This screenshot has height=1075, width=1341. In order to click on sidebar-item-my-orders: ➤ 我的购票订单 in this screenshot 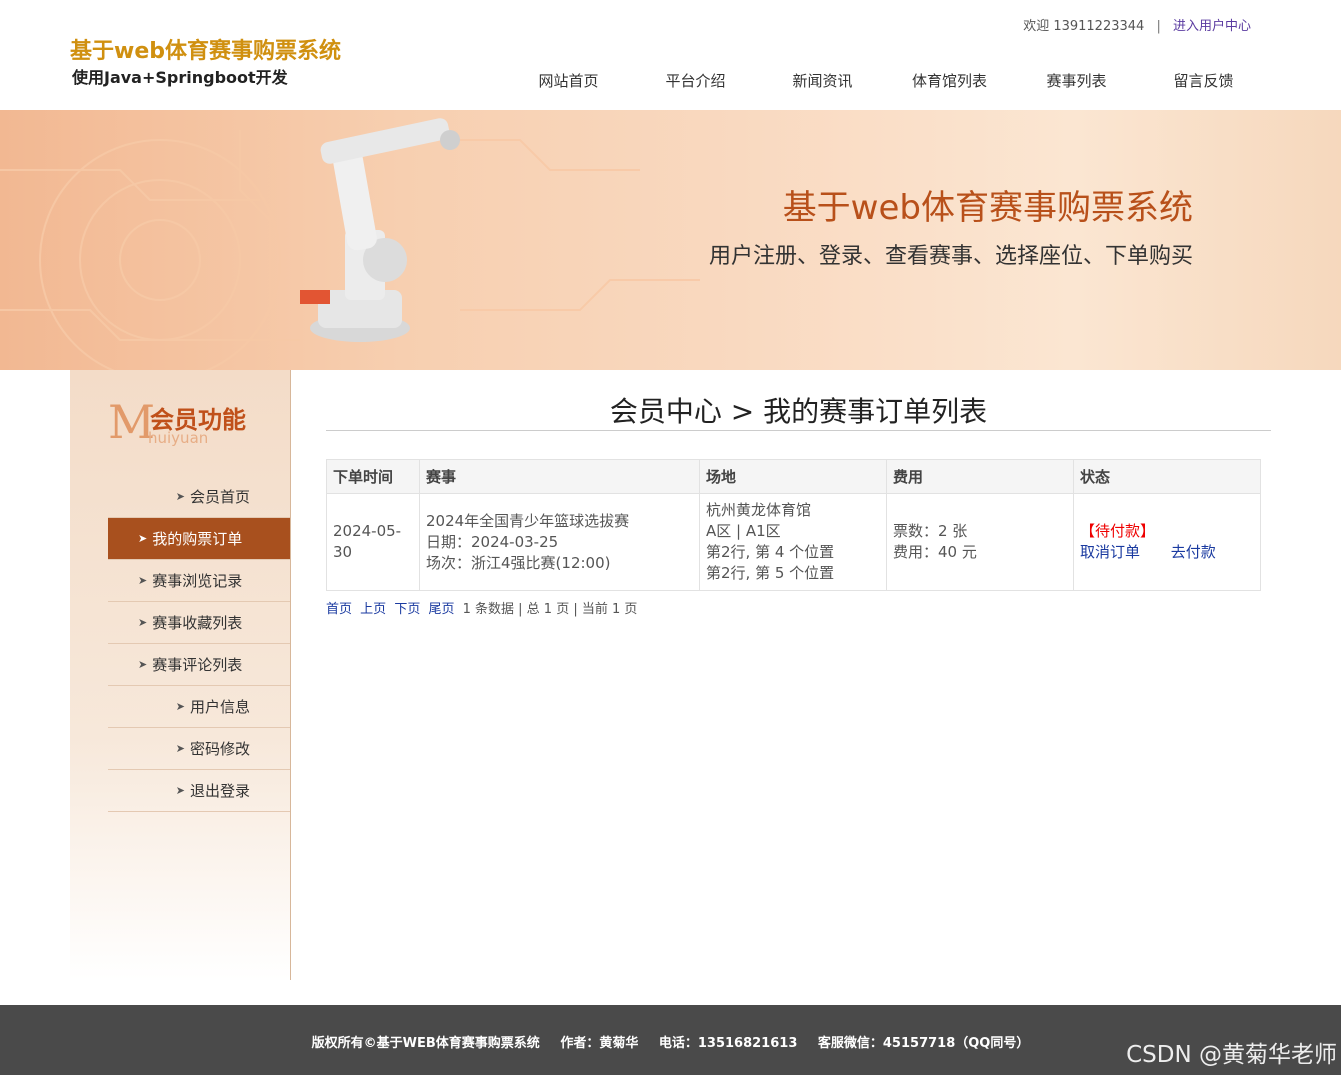, I will do `click(199, 539)`.